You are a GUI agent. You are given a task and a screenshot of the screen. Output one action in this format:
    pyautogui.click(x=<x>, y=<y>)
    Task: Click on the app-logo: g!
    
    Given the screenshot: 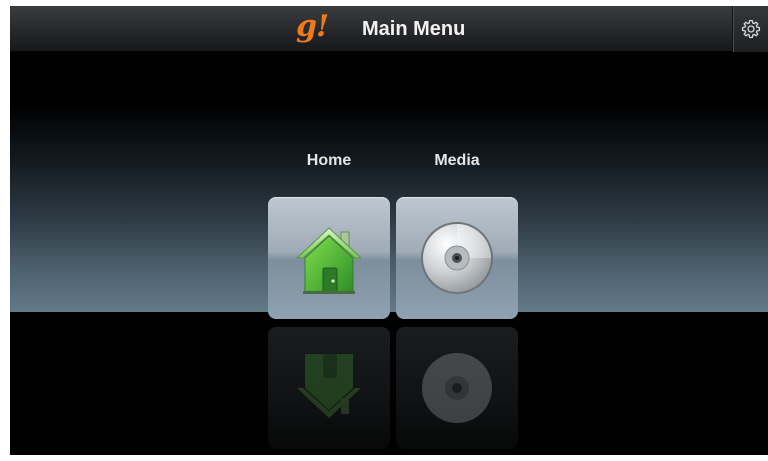 What is the action you would take?
    pyautogui.click(x=312, y=26)
    